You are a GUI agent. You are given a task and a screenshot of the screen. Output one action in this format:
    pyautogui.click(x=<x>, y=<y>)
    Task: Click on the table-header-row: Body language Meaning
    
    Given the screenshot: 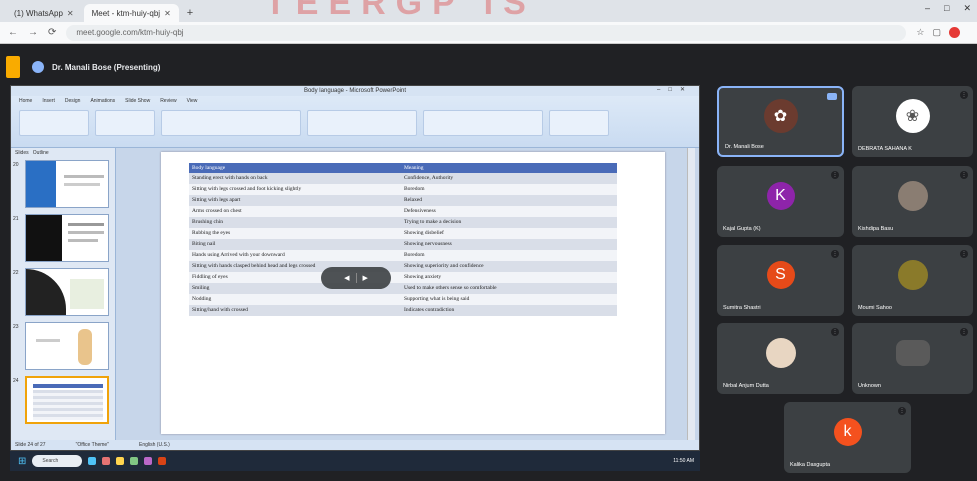 What is the action you would take?
    pyautogui.click(x=403, y=168)
    